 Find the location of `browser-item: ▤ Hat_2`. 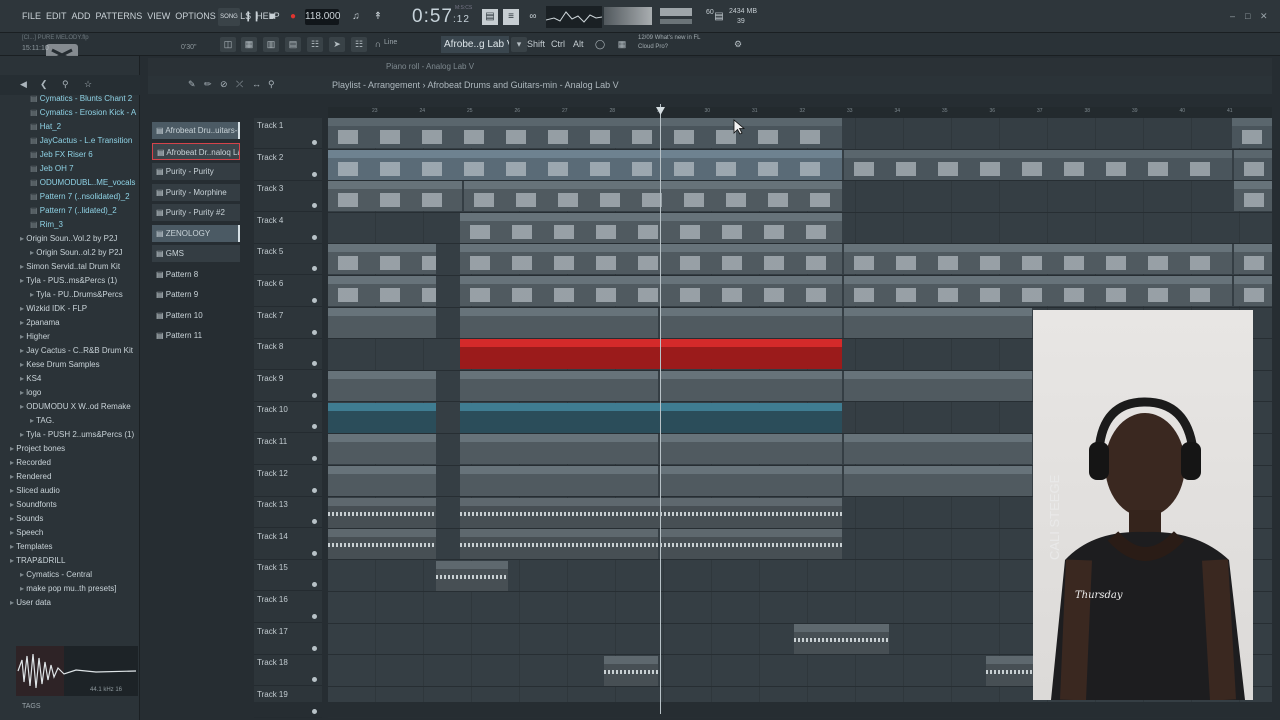

browser-item: ▤ Hat_2 is located at coordinates (70, 127).